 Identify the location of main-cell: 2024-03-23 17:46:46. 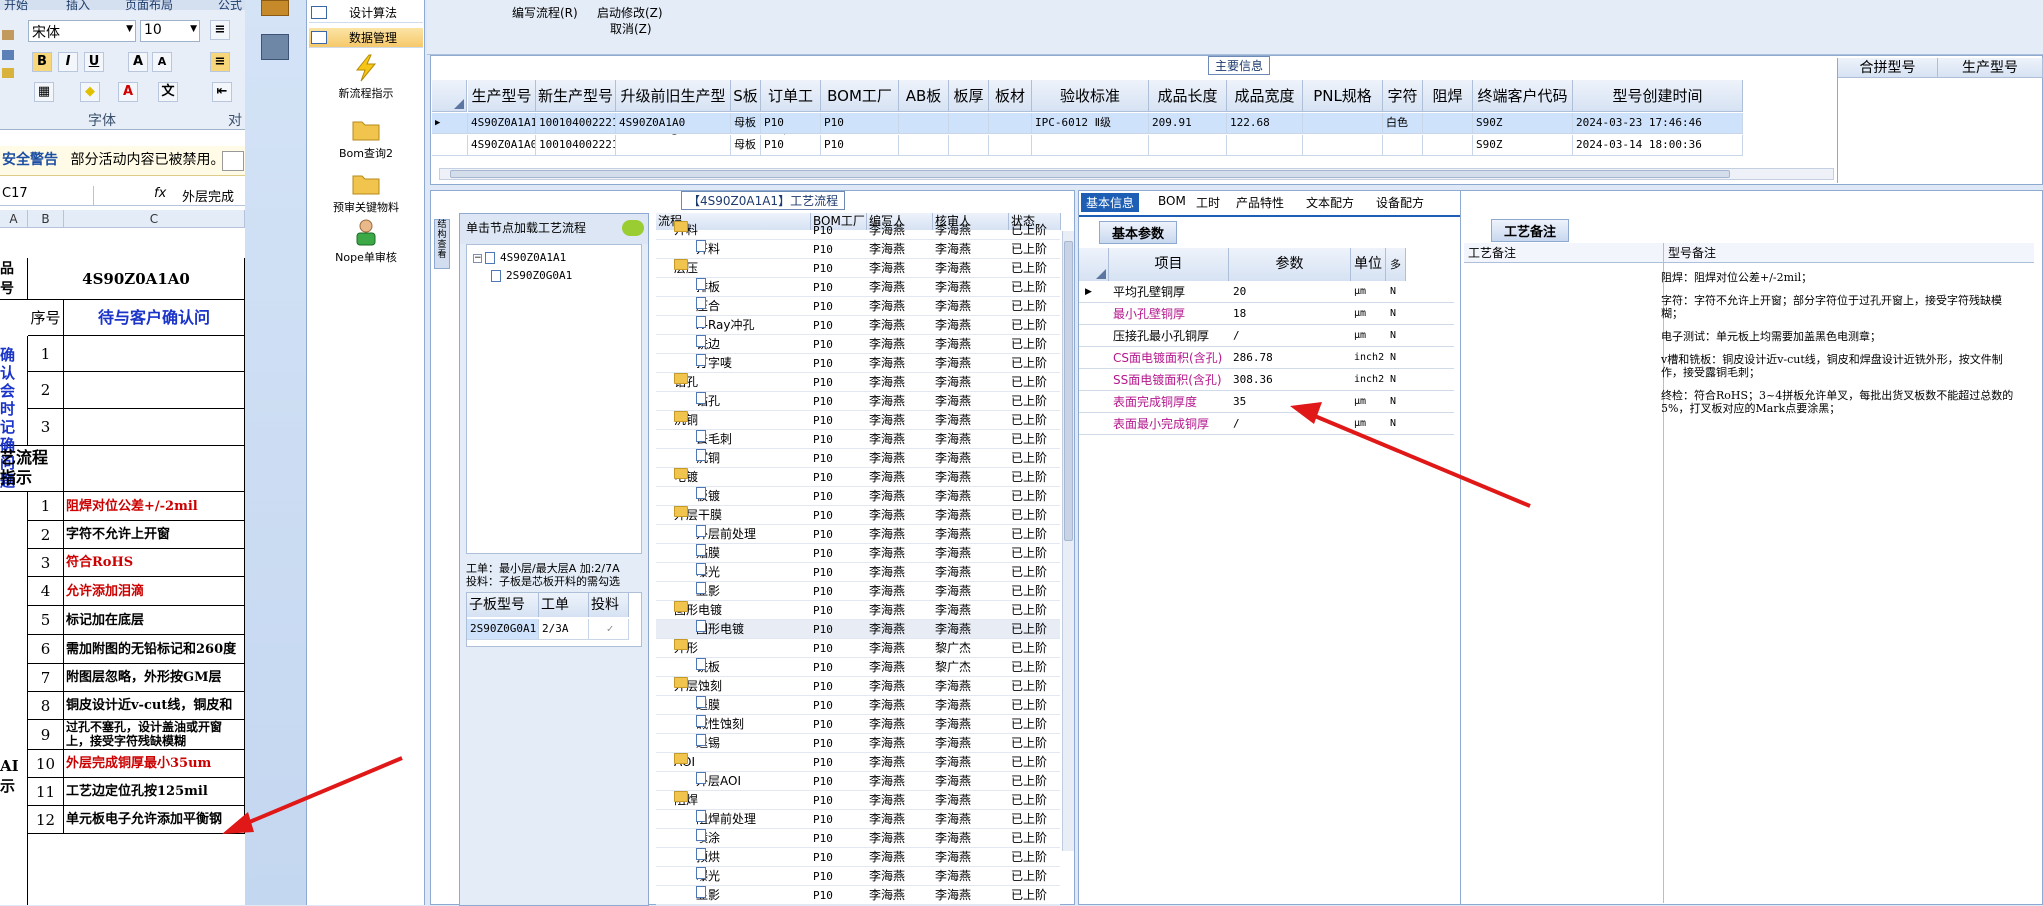
(1658, 123).